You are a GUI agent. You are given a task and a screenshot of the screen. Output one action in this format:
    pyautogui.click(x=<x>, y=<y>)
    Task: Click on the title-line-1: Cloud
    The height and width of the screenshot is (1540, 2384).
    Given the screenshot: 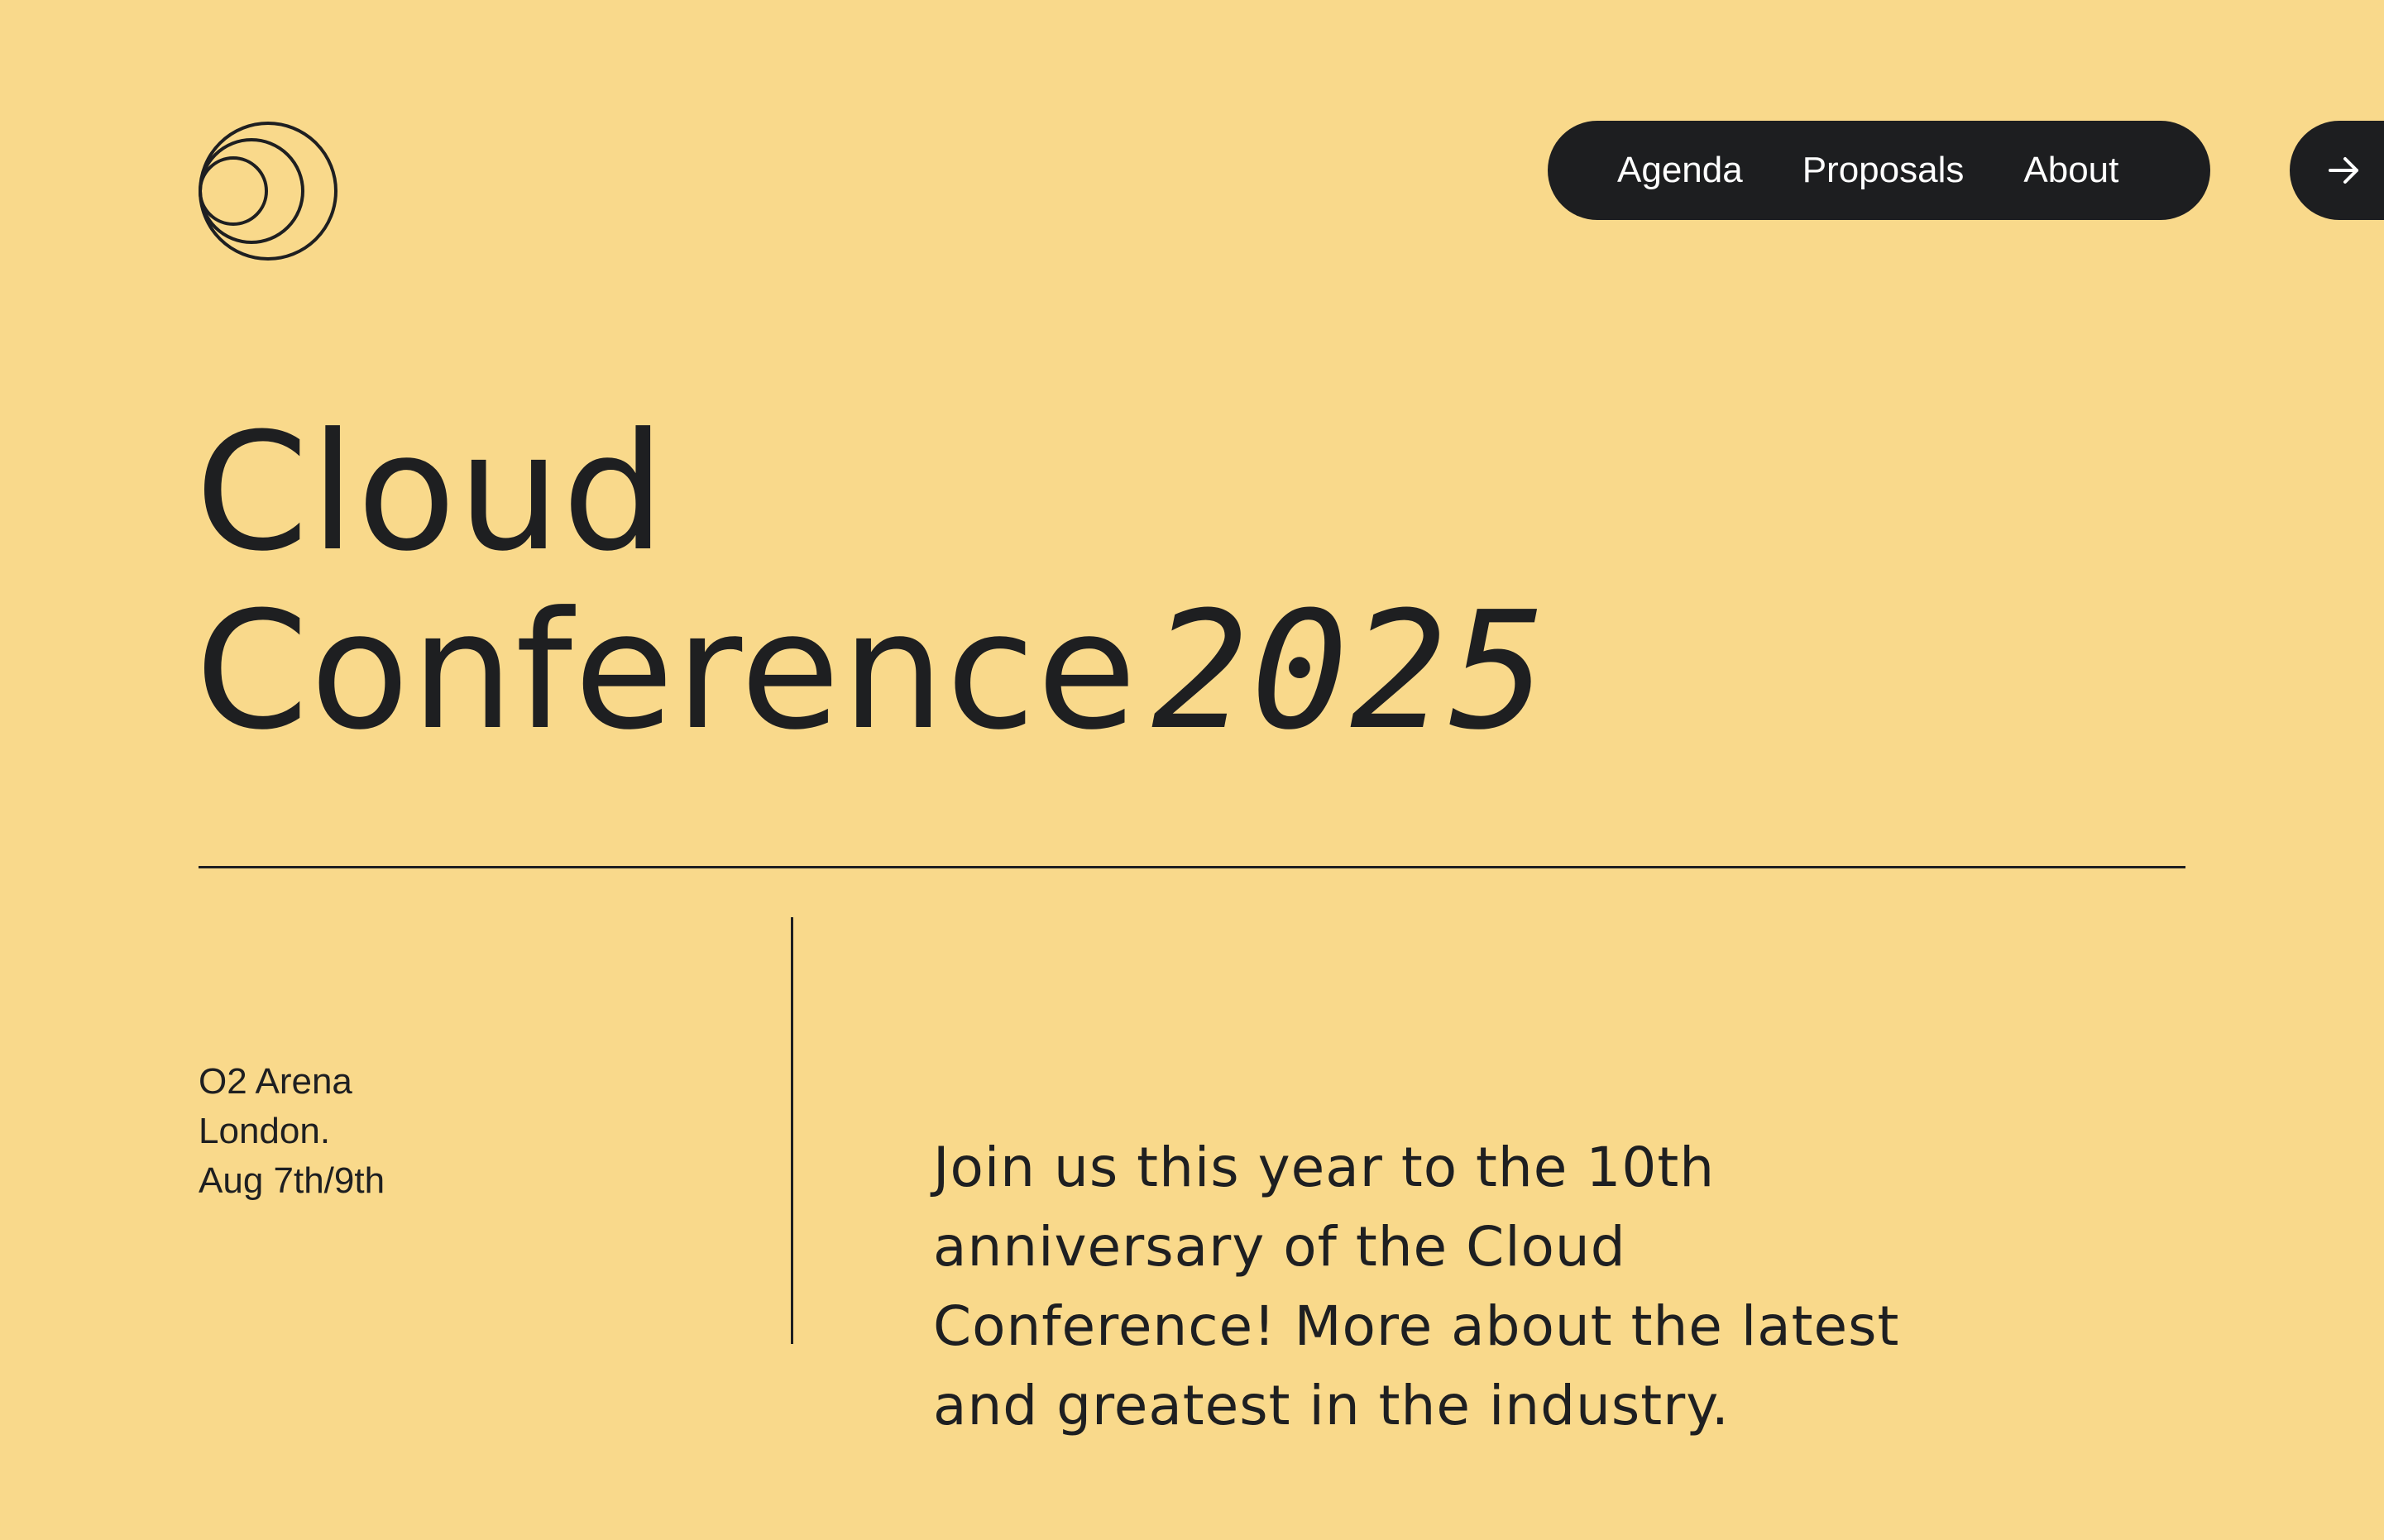 What is the action you would take?
    pyautogui.click(x=431, y=493)
    